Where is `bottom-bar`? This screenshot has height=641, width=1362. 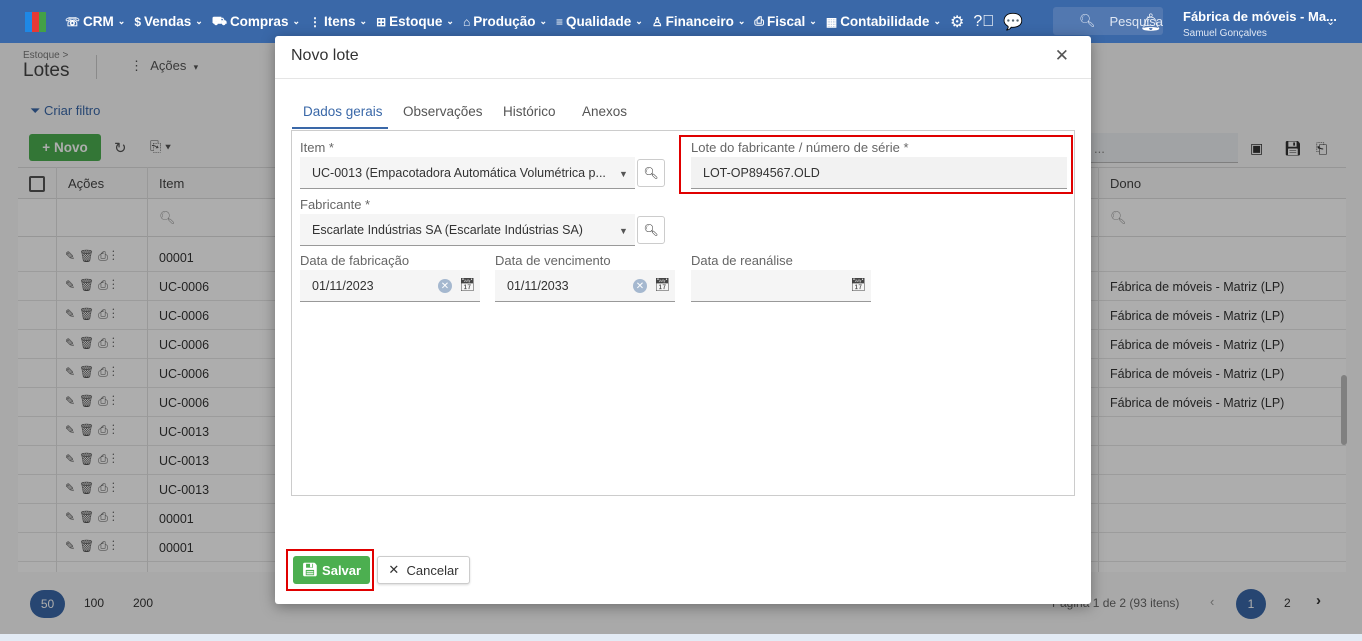 bottom-bar is located at coordinates (681, 637).